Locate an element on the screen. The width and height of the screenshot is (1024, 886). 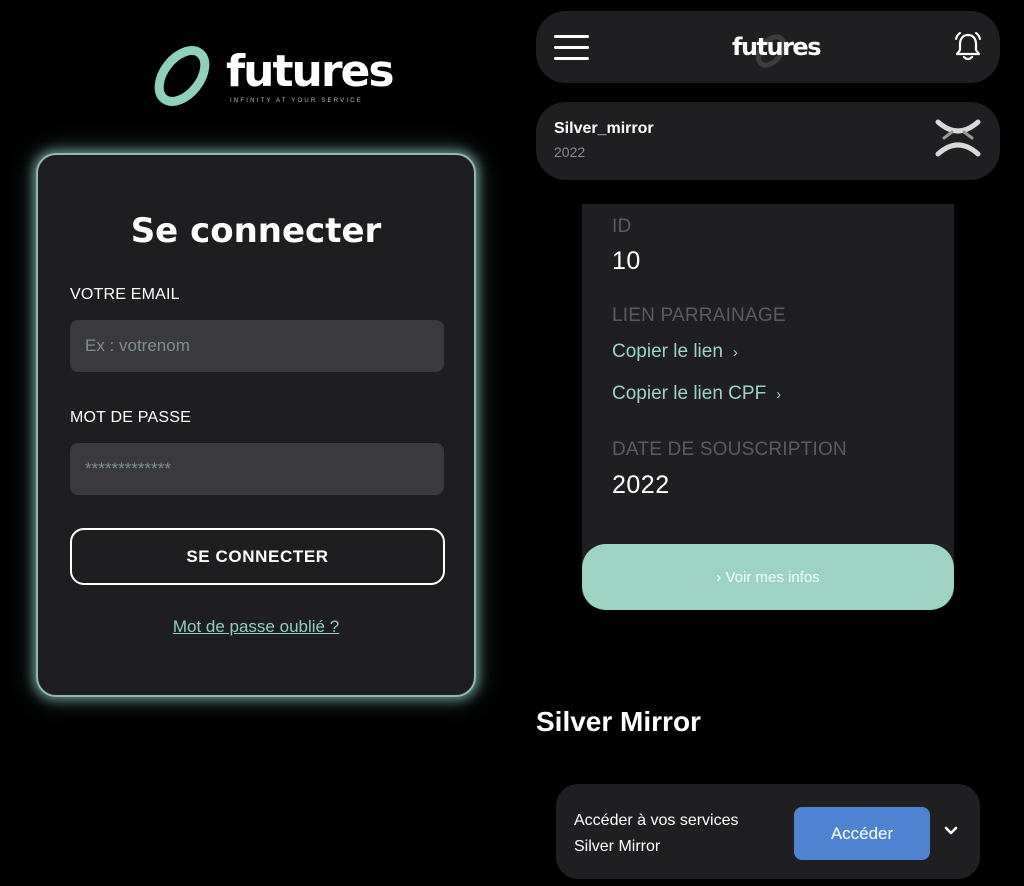
login-button: SE CONNECTER is located at coordinates (257, 556).